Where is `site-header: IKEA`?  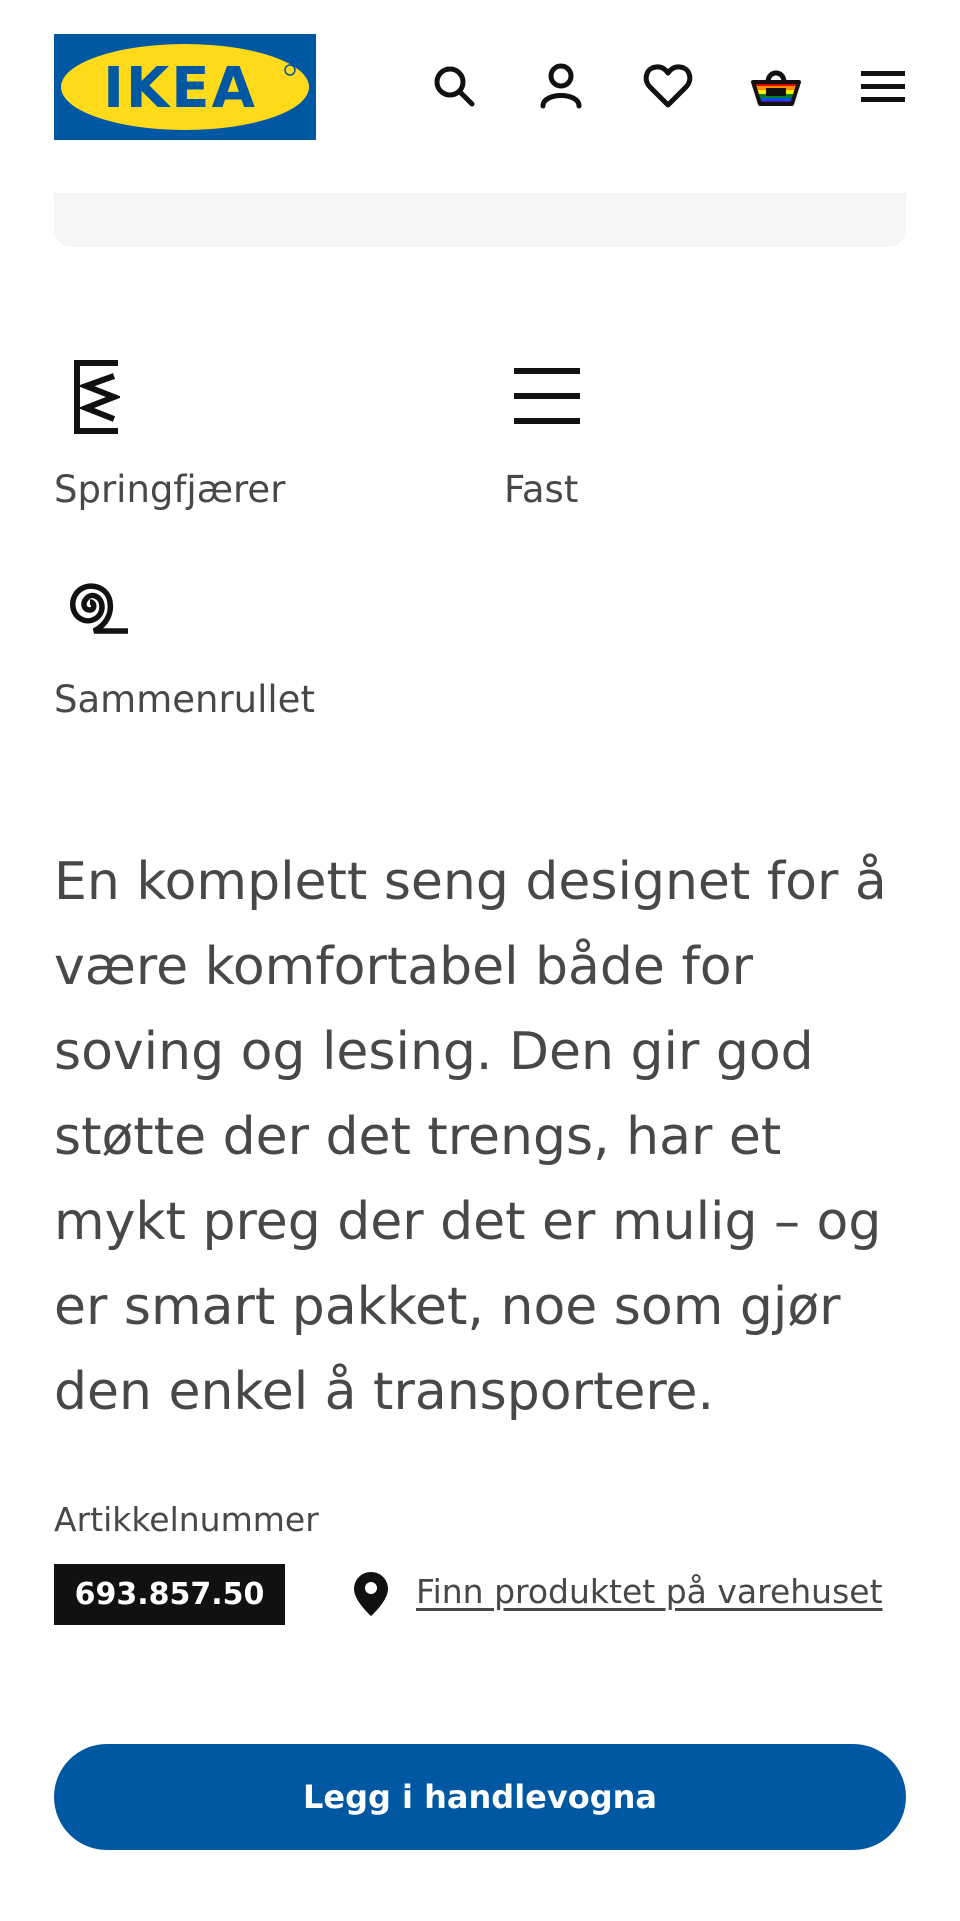 site-header: IKEA is located at coordinates (480, 87).